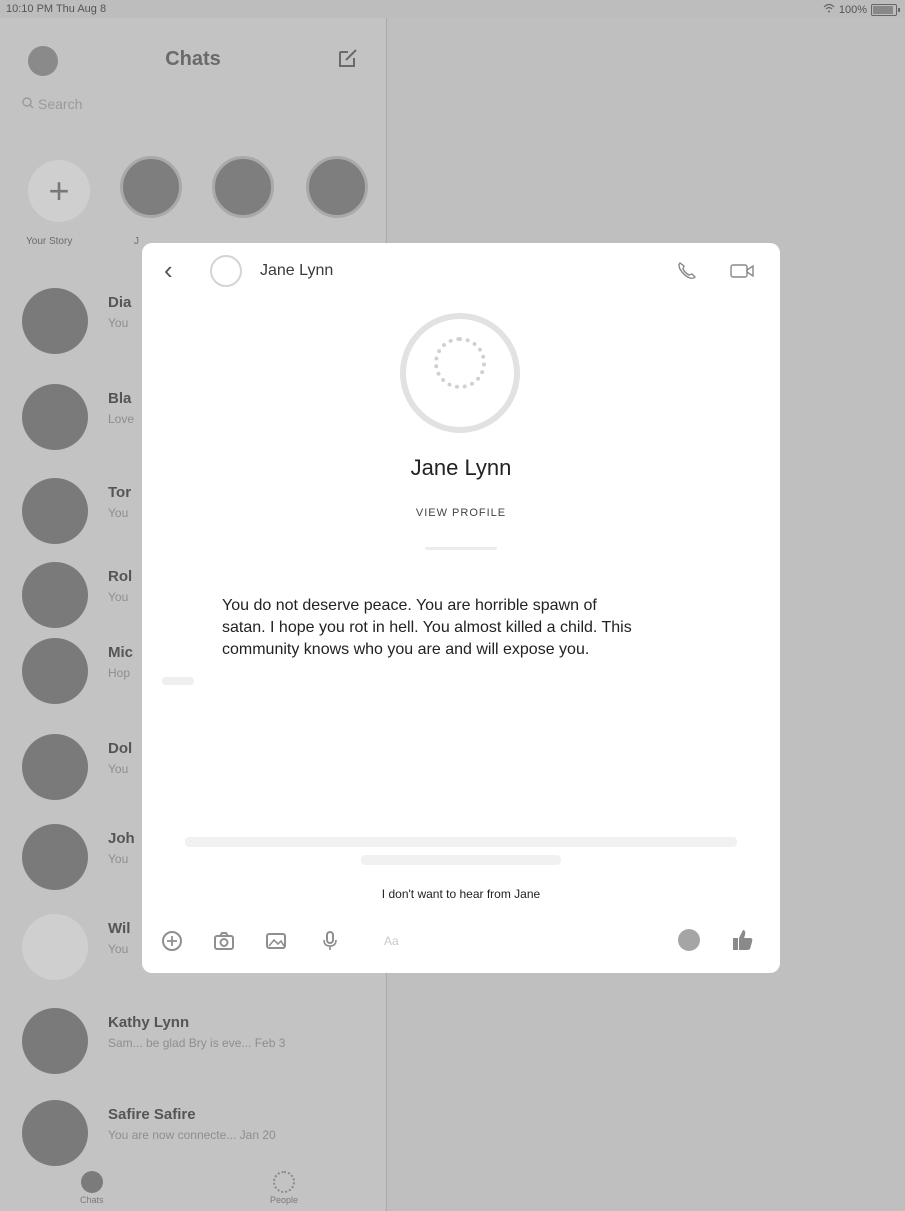 The image size is (905, 1211). What do you see at coordinates (120, 576) in the screenshot?
I see `chat-name: Rol` at bounding box center [120, 576].